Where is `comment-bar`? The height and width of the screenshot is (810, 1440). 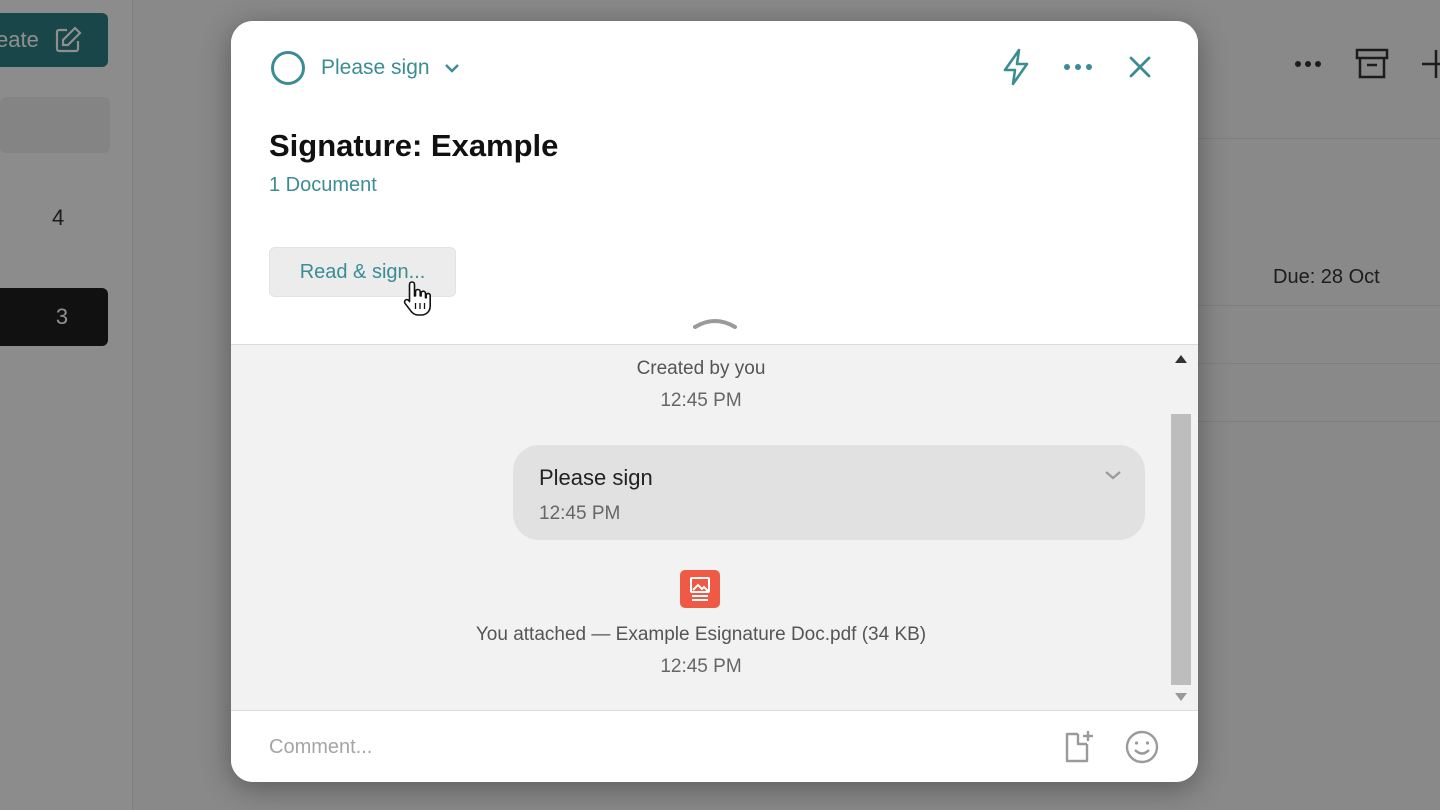
comment-bar is located at coordinates (714, 746).